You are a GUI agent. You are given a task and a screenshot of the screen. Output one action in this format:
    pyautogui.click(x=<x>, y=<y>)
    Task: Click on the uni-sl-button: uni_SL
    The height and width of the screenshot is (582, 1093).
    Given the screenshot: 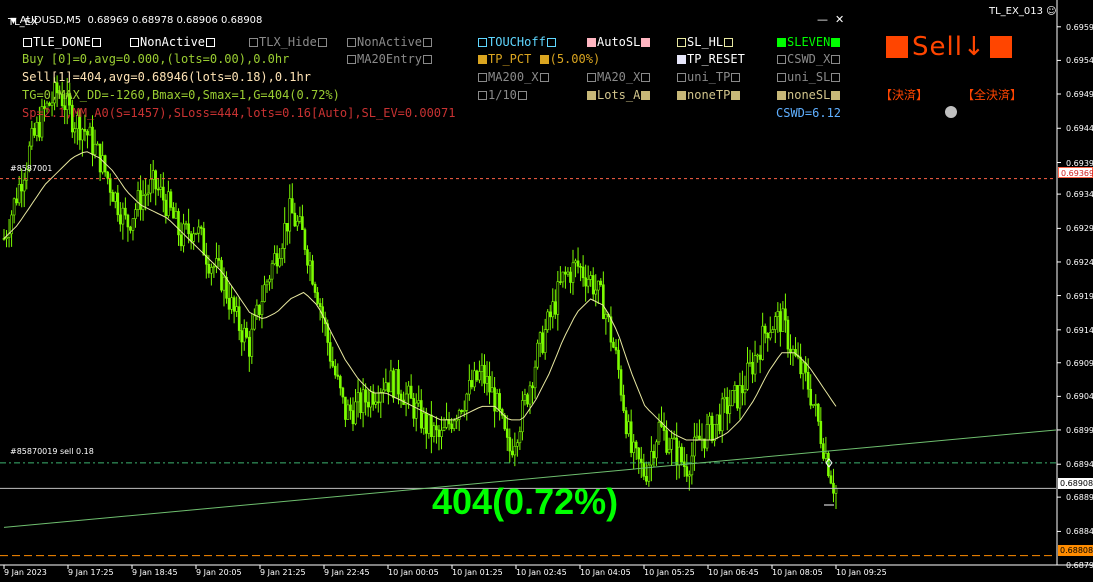 What is the action you would take?
    pyautogui.click(x=808, y=77)
    